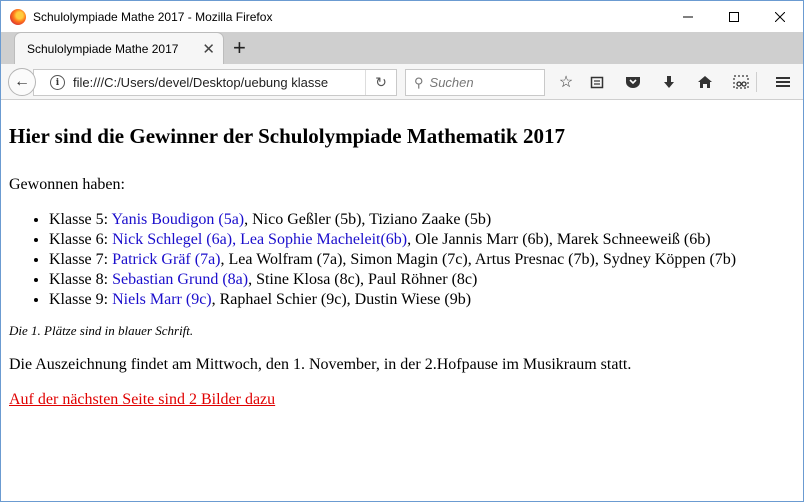 Image resolution: width=804 pixels, height=502 pixels. What do you see at coordinates (368, 219) in the screenshot?
I see `other-winners: , Nico Geßler (5b), Tiziano Zaake (5b)` at bounding box center [368, 219].